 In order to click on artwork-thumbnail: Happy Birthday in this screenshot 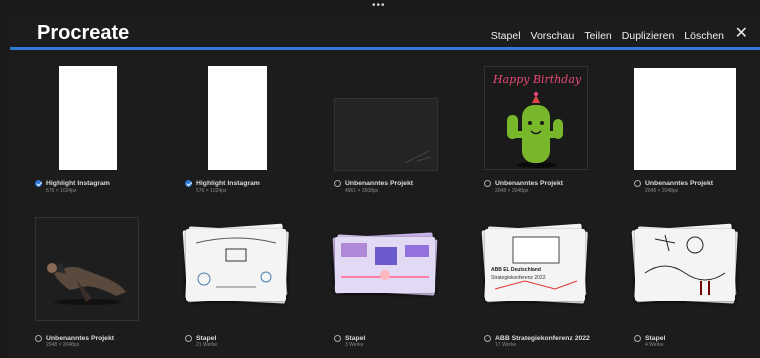, I will do `click(536, 118)`.